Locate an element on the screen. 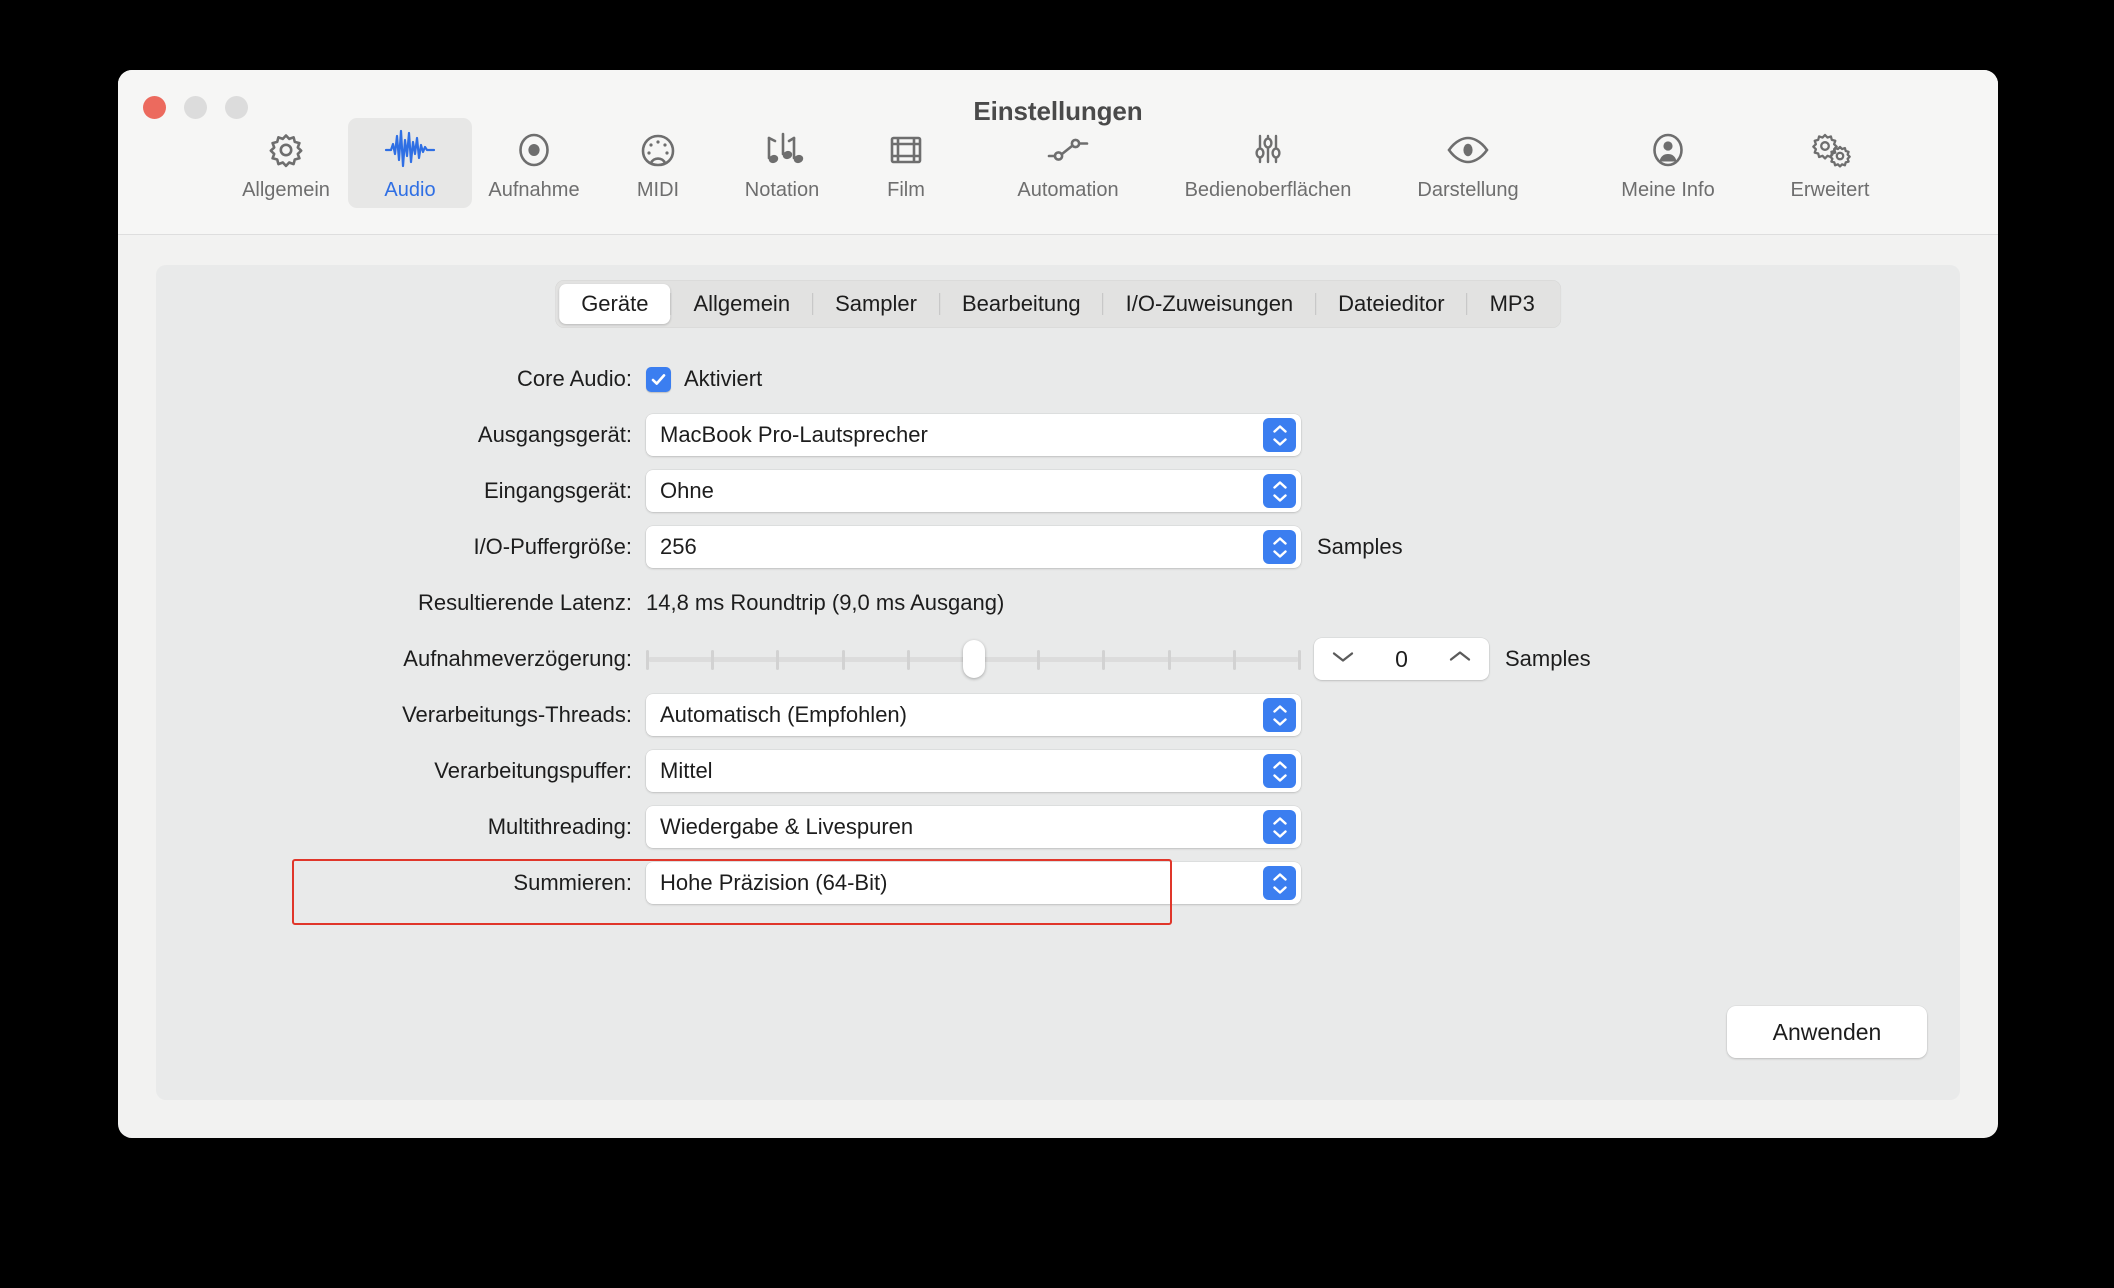 This screenshot has height=1288, width=2114. midi-port-icon is located at coordinates (658, 150).